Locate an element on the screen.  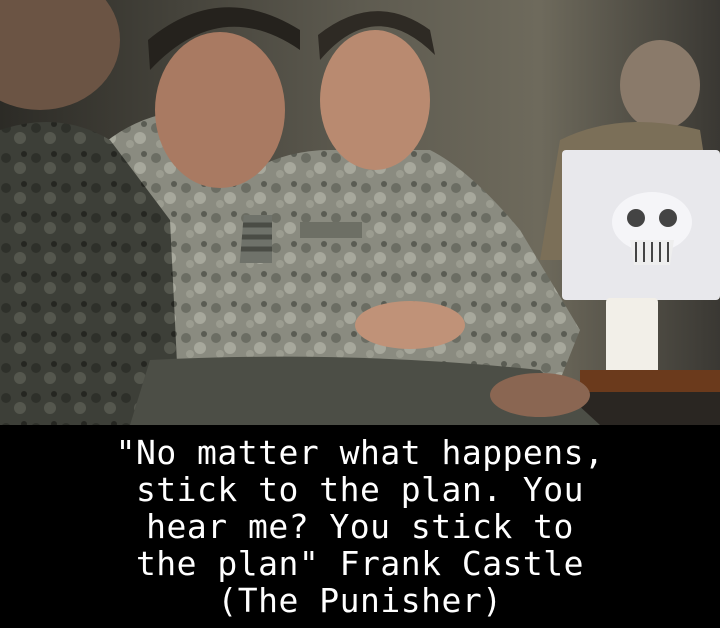
name-tape is located at coordinates (331, 230).